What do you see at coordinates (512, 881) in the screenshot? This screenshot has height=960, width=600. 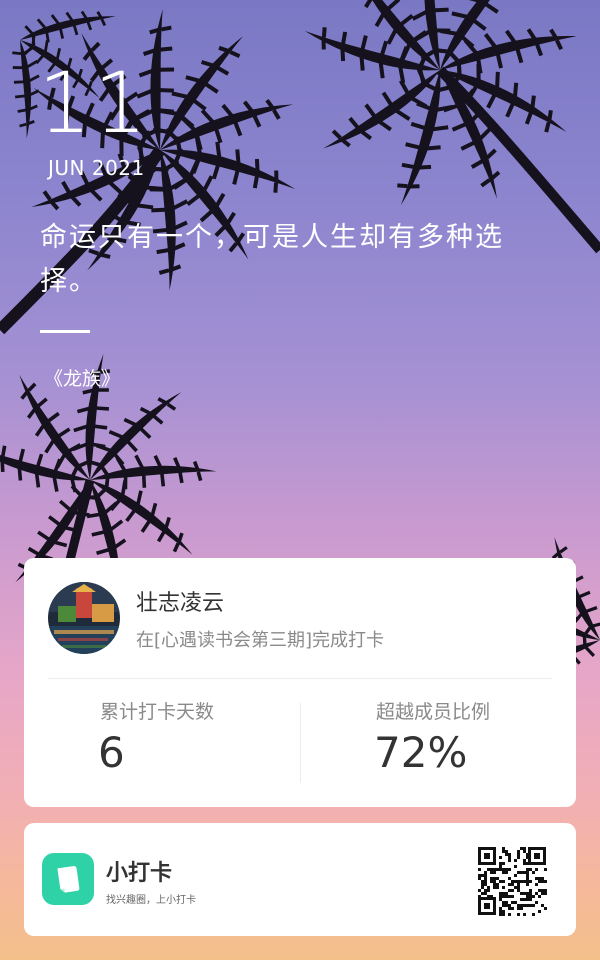 I see `qr-code-icon` at bounding box center [512, 881].